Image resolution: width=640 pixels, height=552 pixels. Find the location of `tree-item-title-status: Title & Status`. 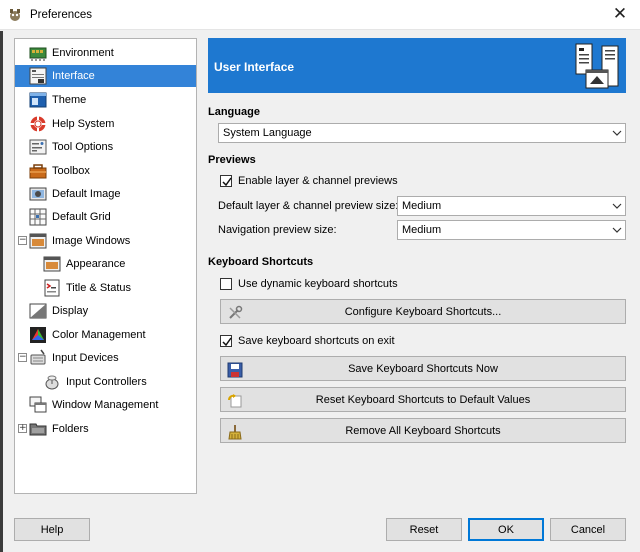

tree-item-title-status: Title & Status is located at coordinates (119, 288).